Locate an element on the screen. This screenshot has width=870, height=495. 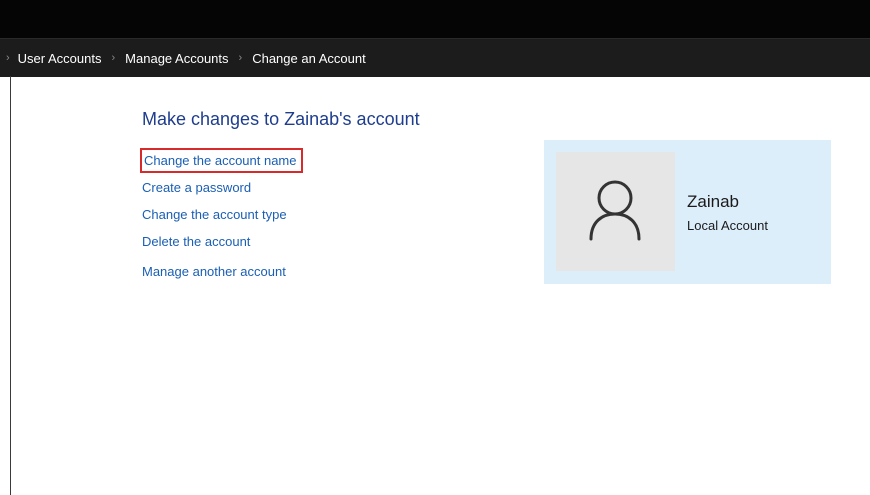
link-group-spacer is located at coordinates (222, 255).